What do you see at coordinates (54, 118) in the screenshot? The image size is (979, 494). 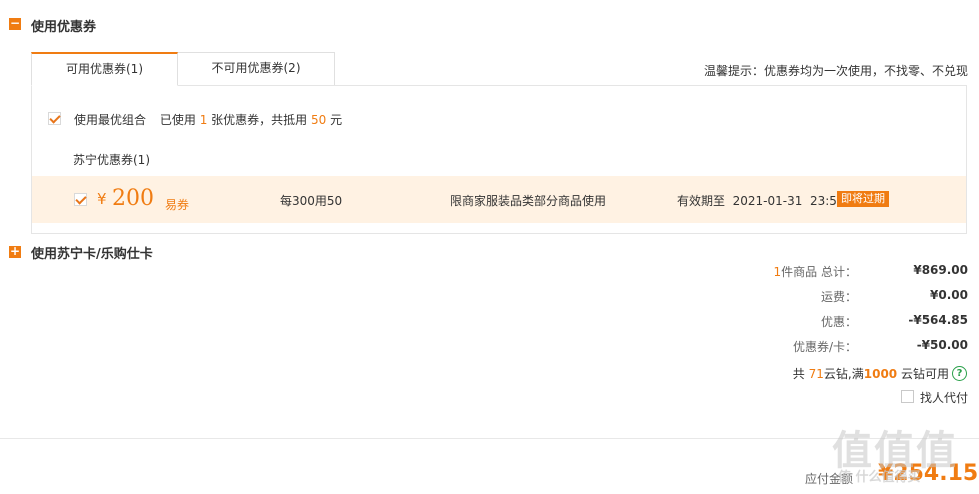 I see `best-combo-checkbox` at bounding box center [54, 118].